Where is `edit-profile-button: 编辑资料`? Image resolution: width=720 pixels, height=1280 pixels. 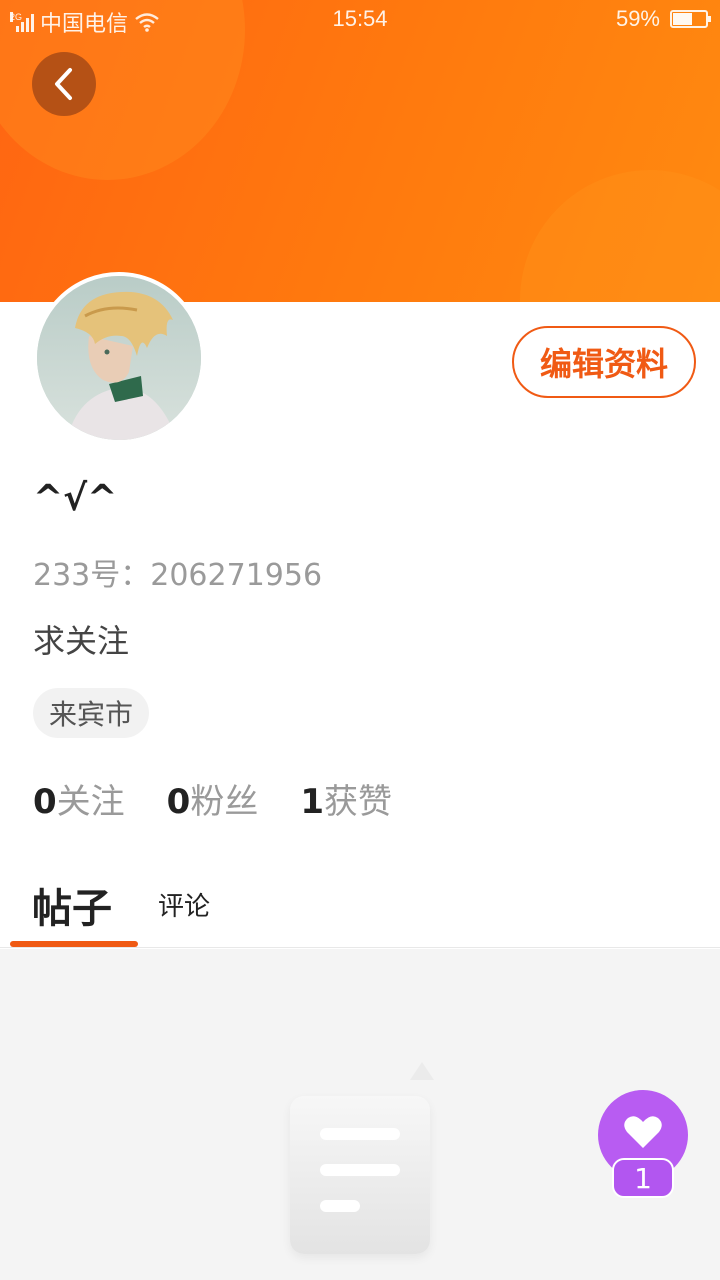
edit-profile-button: 编辑资料 is located at coordinates (604, 362).